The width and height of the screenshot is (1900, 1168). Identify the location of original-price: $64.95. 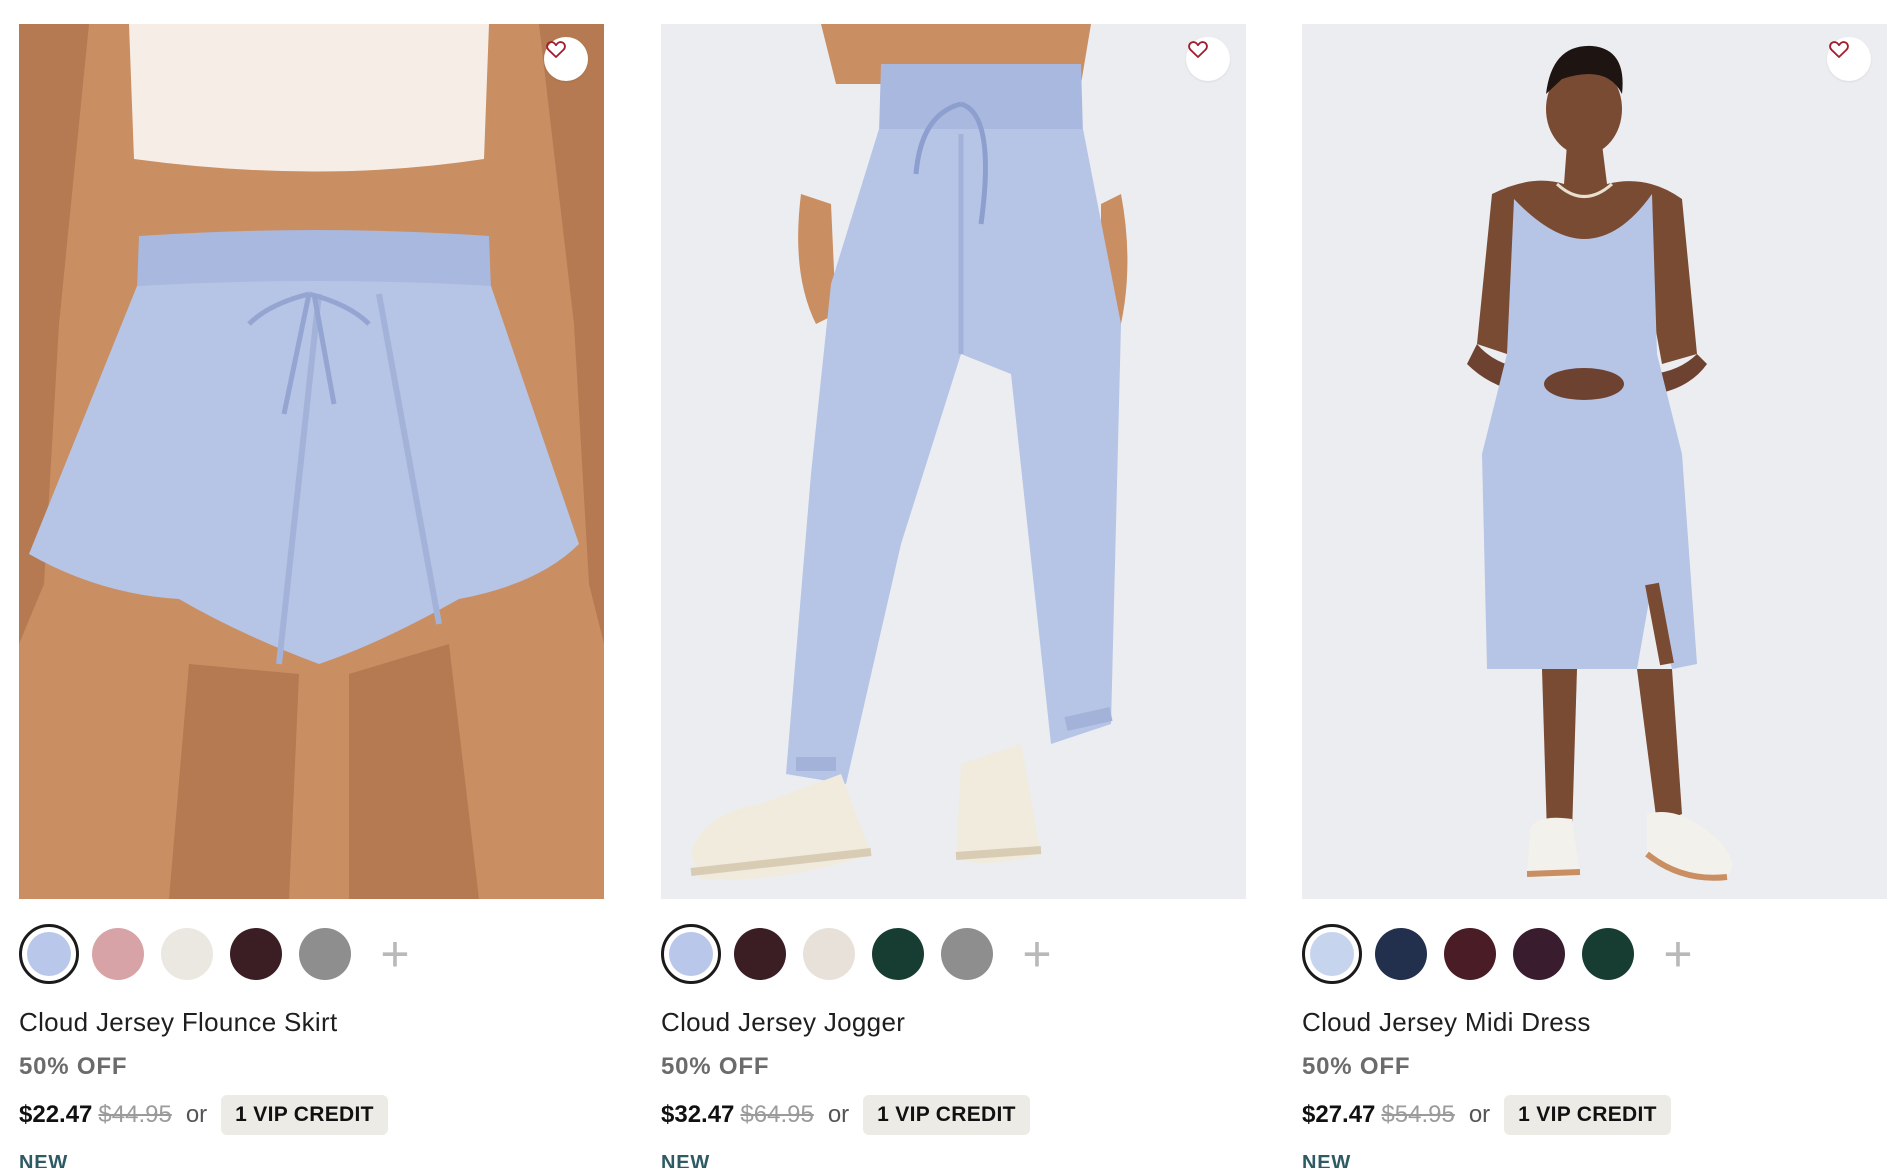
(777, 1114).